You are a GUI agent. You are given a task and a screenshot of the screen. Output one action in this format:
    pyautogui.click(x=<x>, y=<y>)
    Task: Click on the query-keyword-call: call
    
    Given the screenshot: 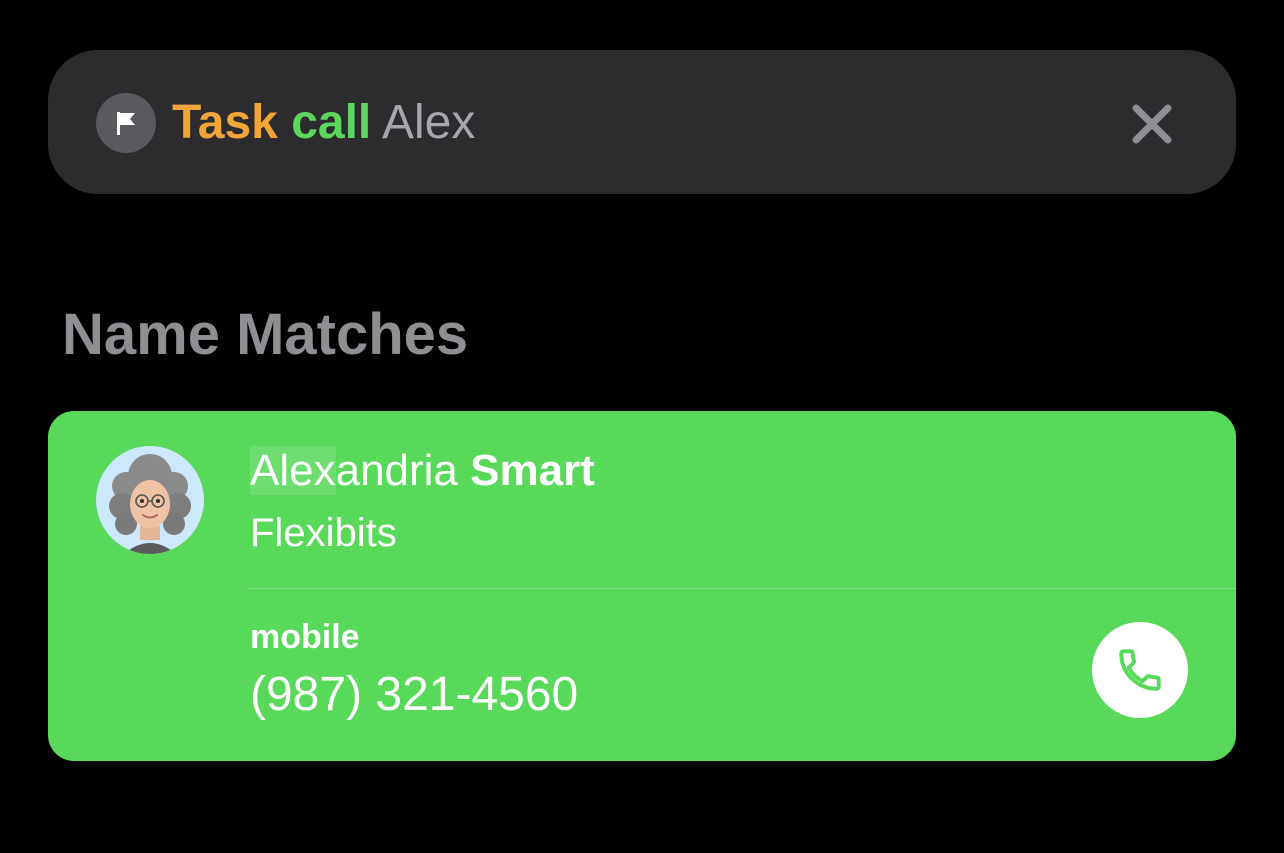 What is the action you would take?
    pyautogui.click(x=331, y=122)
    